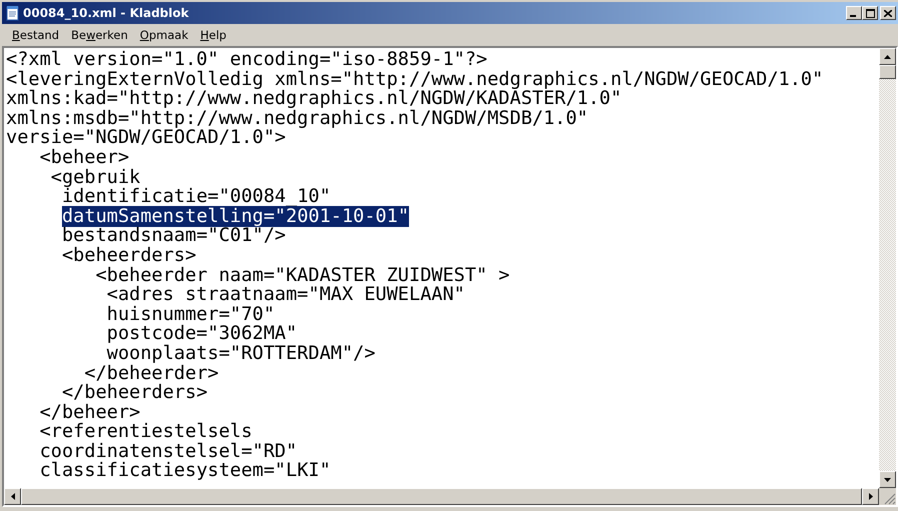 The height and width of the screenshot is (511, 898). I want to click on code-line: </beheerder>, so click(151, 373).